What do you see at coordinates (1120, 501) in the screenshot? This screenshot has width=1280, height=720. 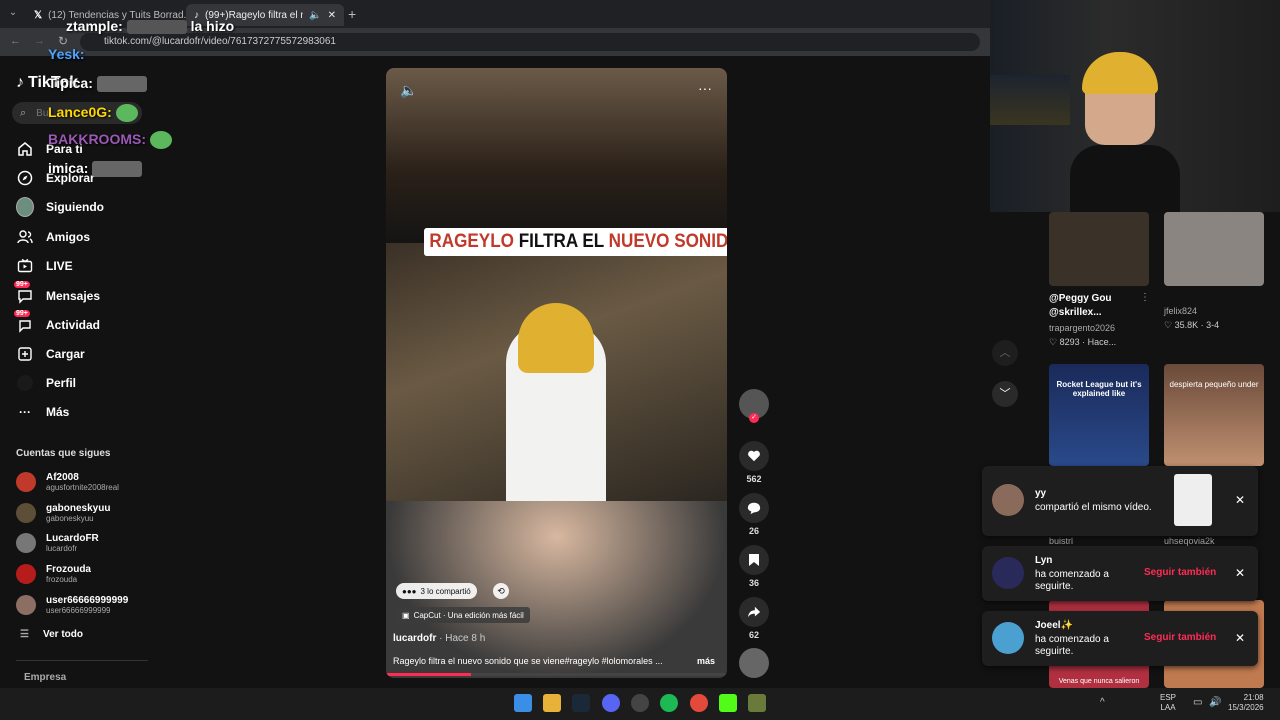 I see `notification-card: yy compartió el mismo vídeo. ✕` at bounding box center [1120, 501].